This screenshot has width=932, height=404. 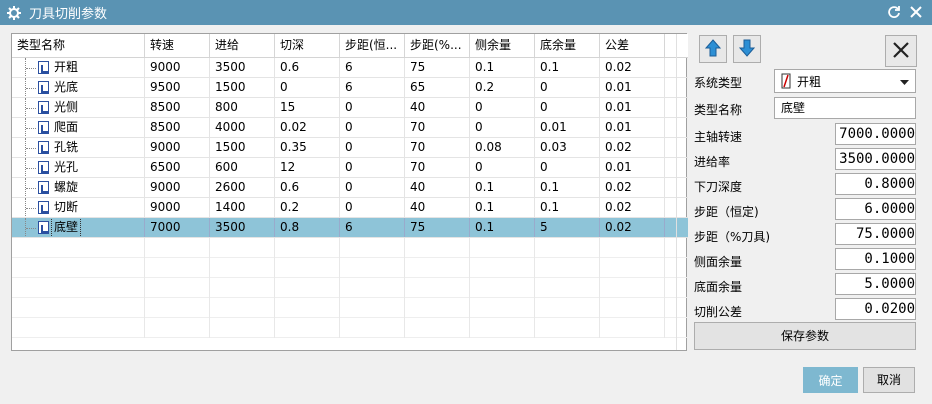 I want to click on system-type-select: 开粗, so click(x=845, y=81).